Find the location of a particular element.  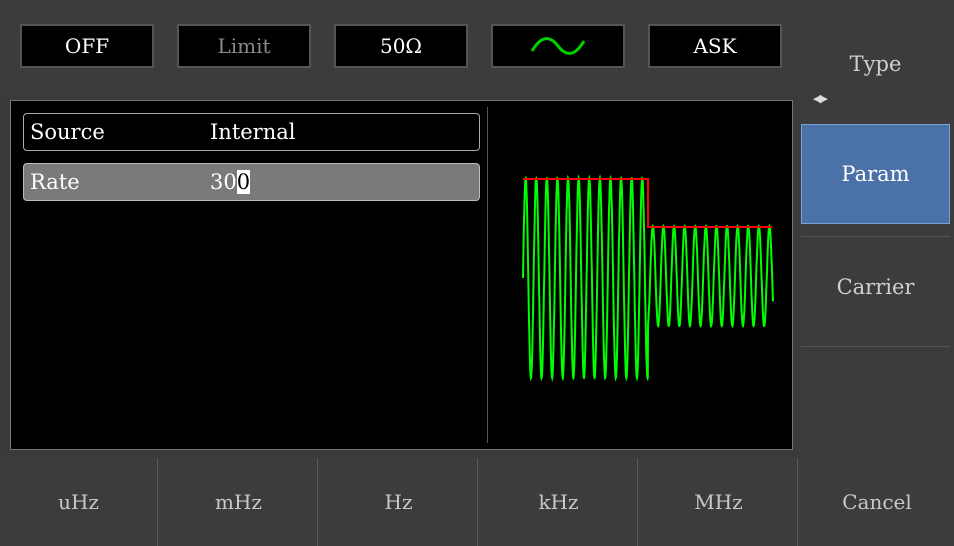

source-row: Source Internal is located at coordinates (251, 132).